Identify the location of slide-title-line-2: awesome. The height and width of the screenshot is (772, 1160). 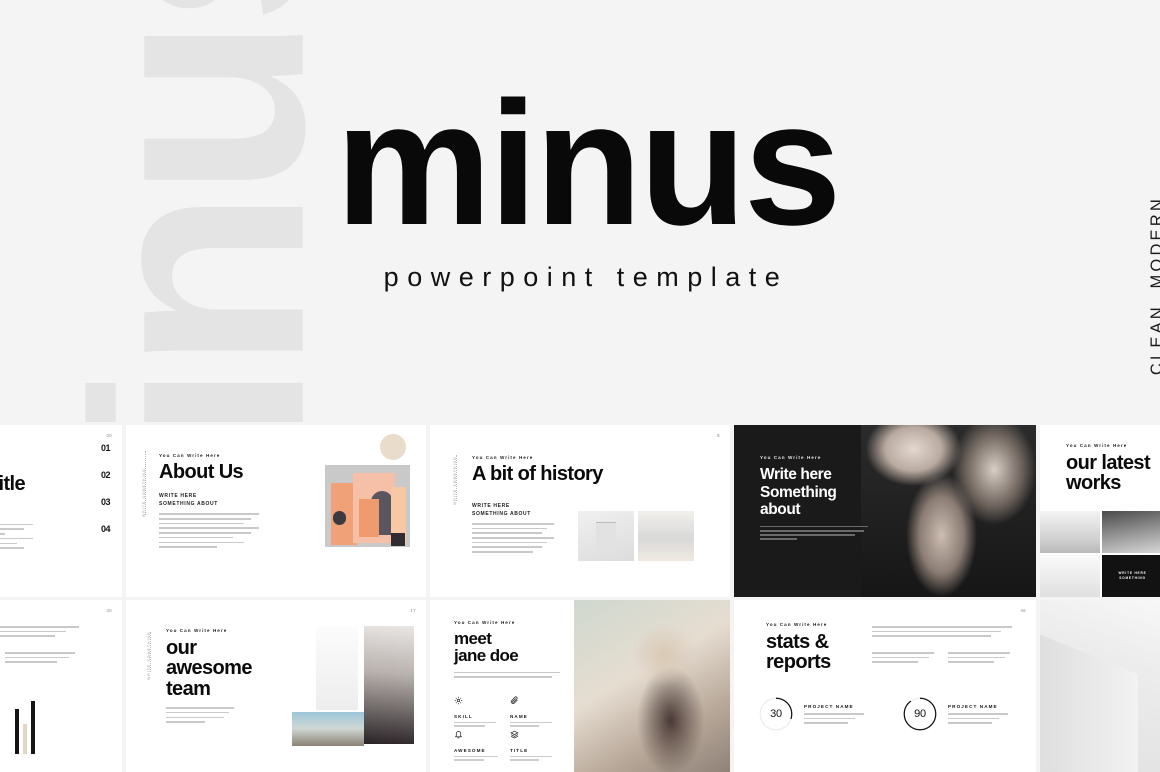
(209, 668).